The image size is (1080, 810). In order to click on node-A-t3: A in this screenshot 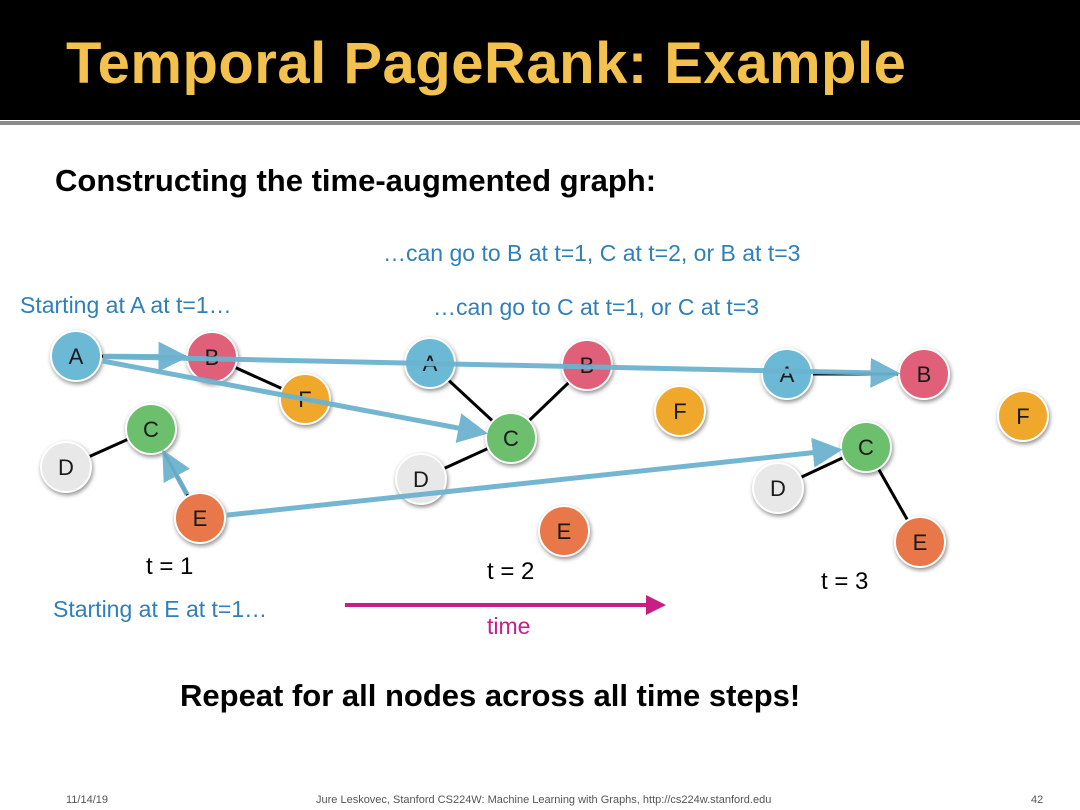, I will do `click(787, 374)`.